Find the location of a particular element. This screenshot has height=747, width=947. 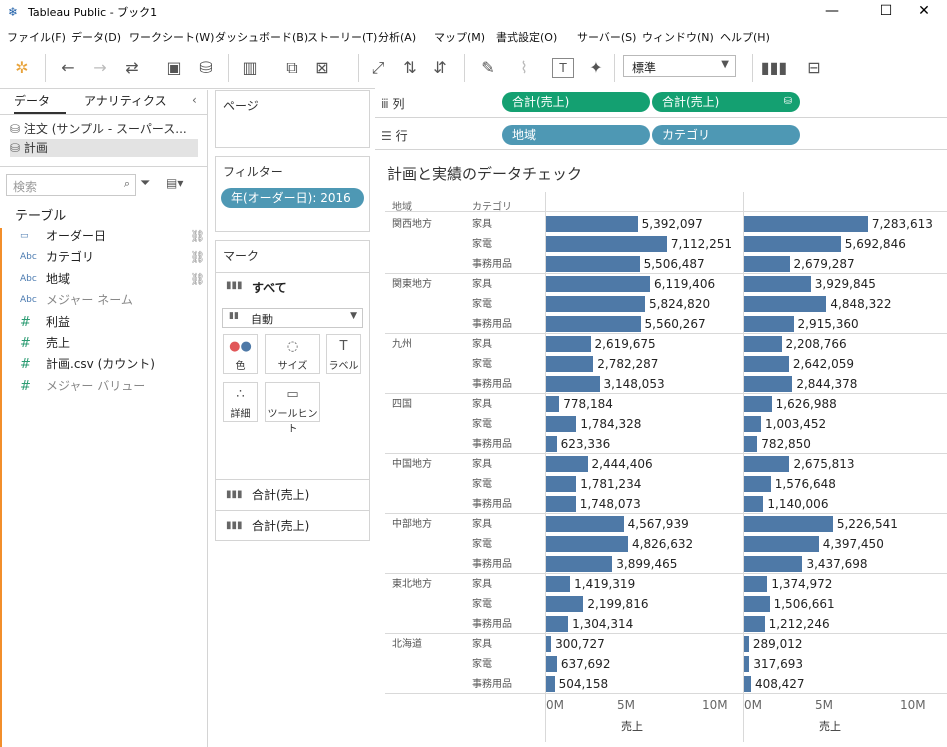

label-button: T ラベル is located at coordinates (343, 354).